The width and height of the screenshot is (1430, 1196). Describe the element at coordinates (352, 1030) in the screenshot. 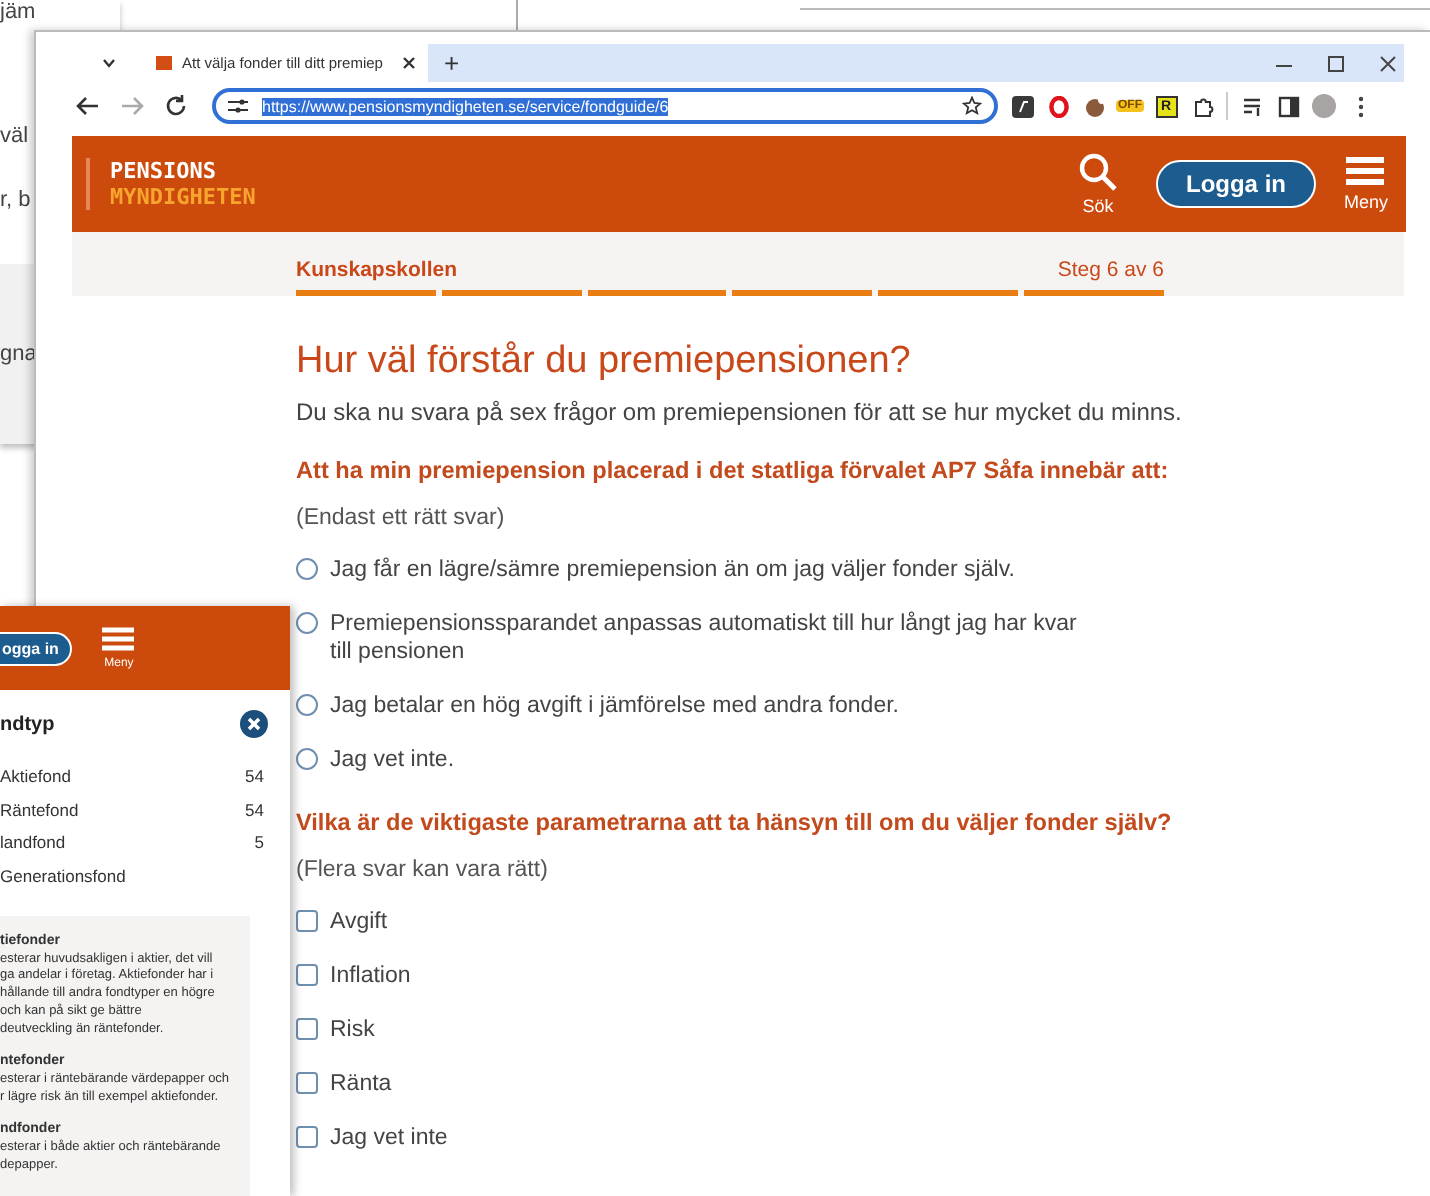

I see `option-label: Risk` at that location.